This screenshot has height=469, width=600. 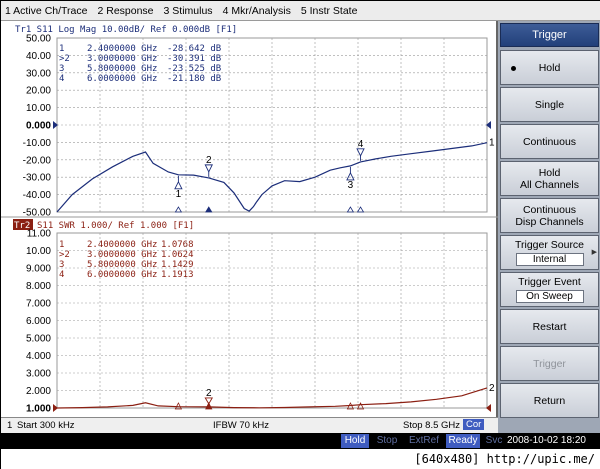 What do you see at coordinates (549, 400) in the screenshot?
I see `return-button: Return` at bounding box center [549, 400].